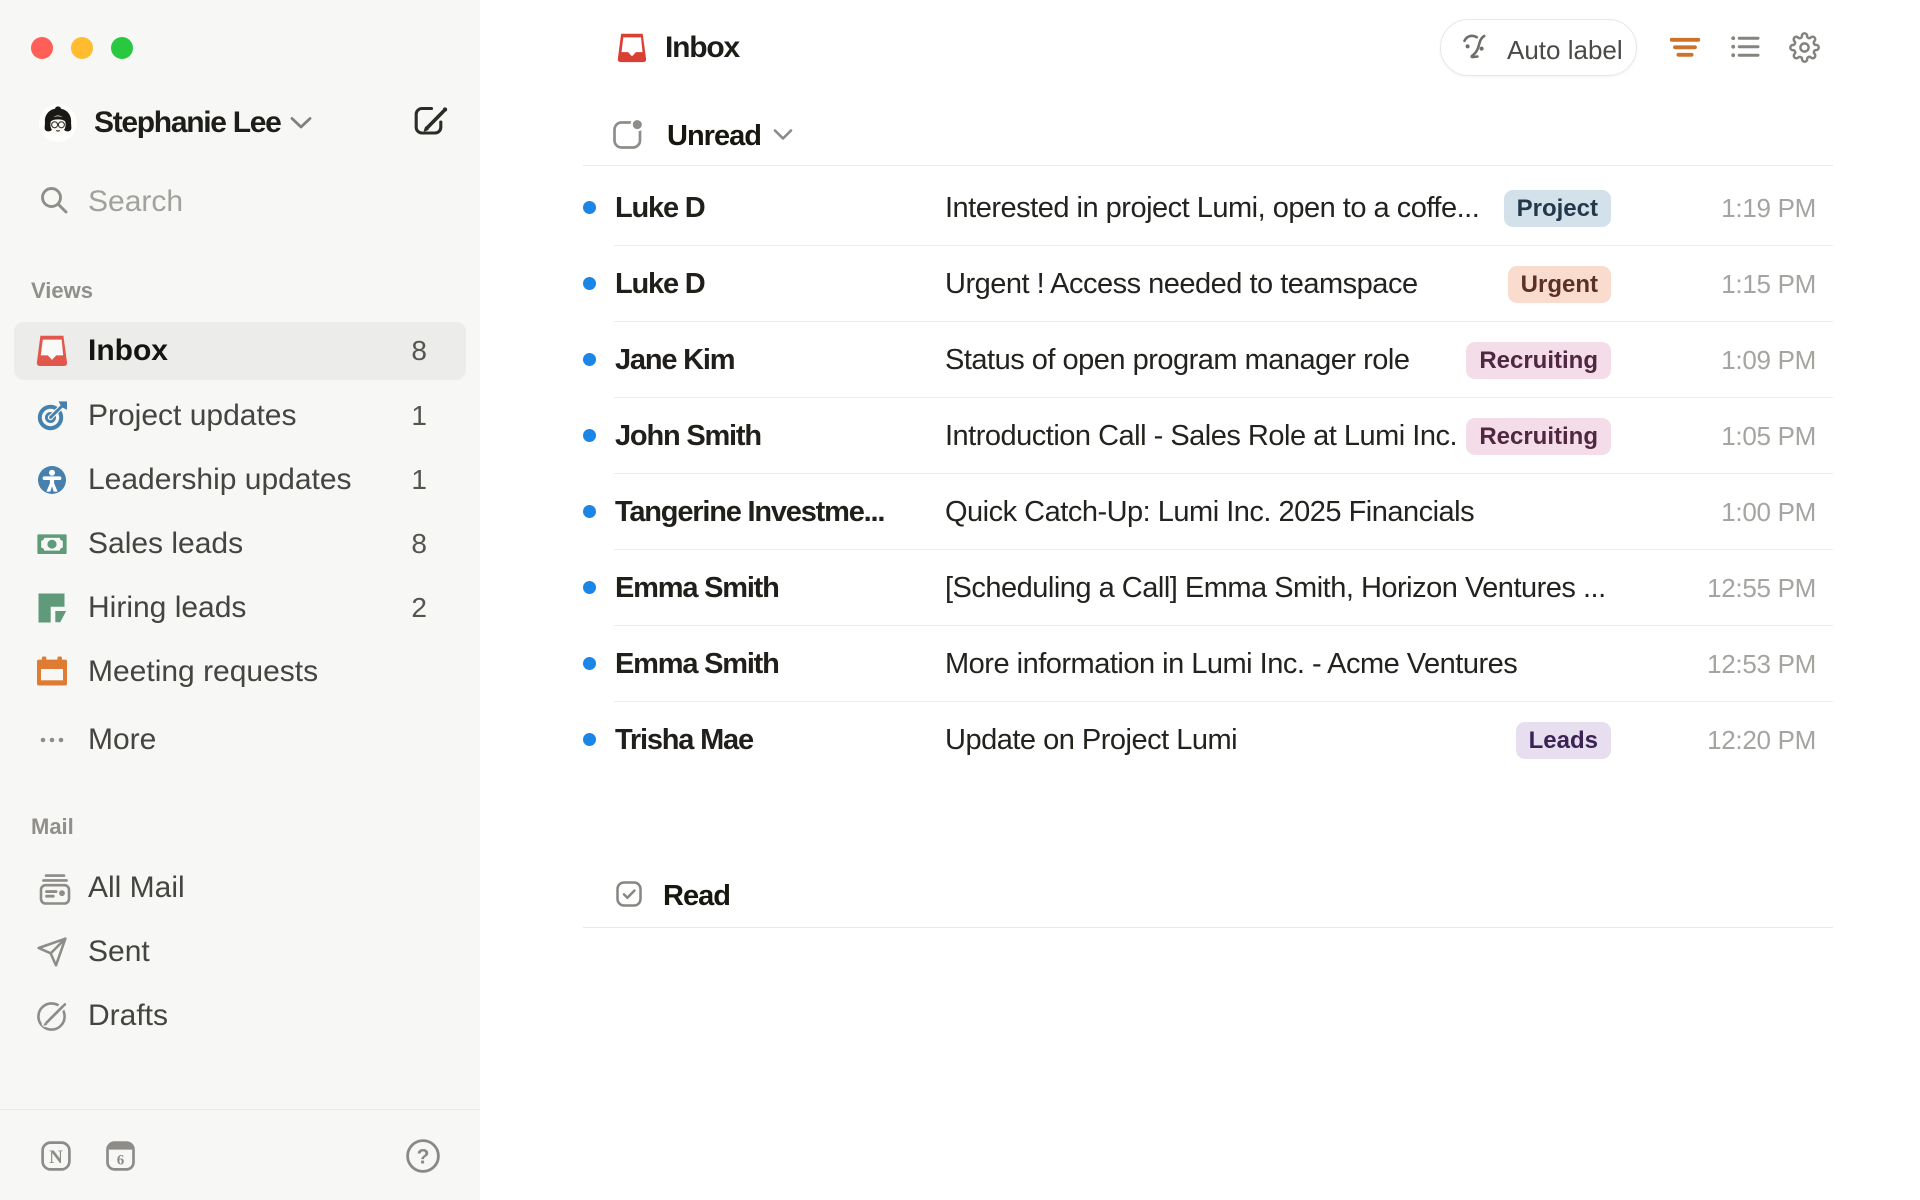 The width and height of the screenshot is (1920, 1200). What do you see at coordinates (121, 1161) in the screenshot?
I see `svg-text: 6` at bounding box center [121, 1161].